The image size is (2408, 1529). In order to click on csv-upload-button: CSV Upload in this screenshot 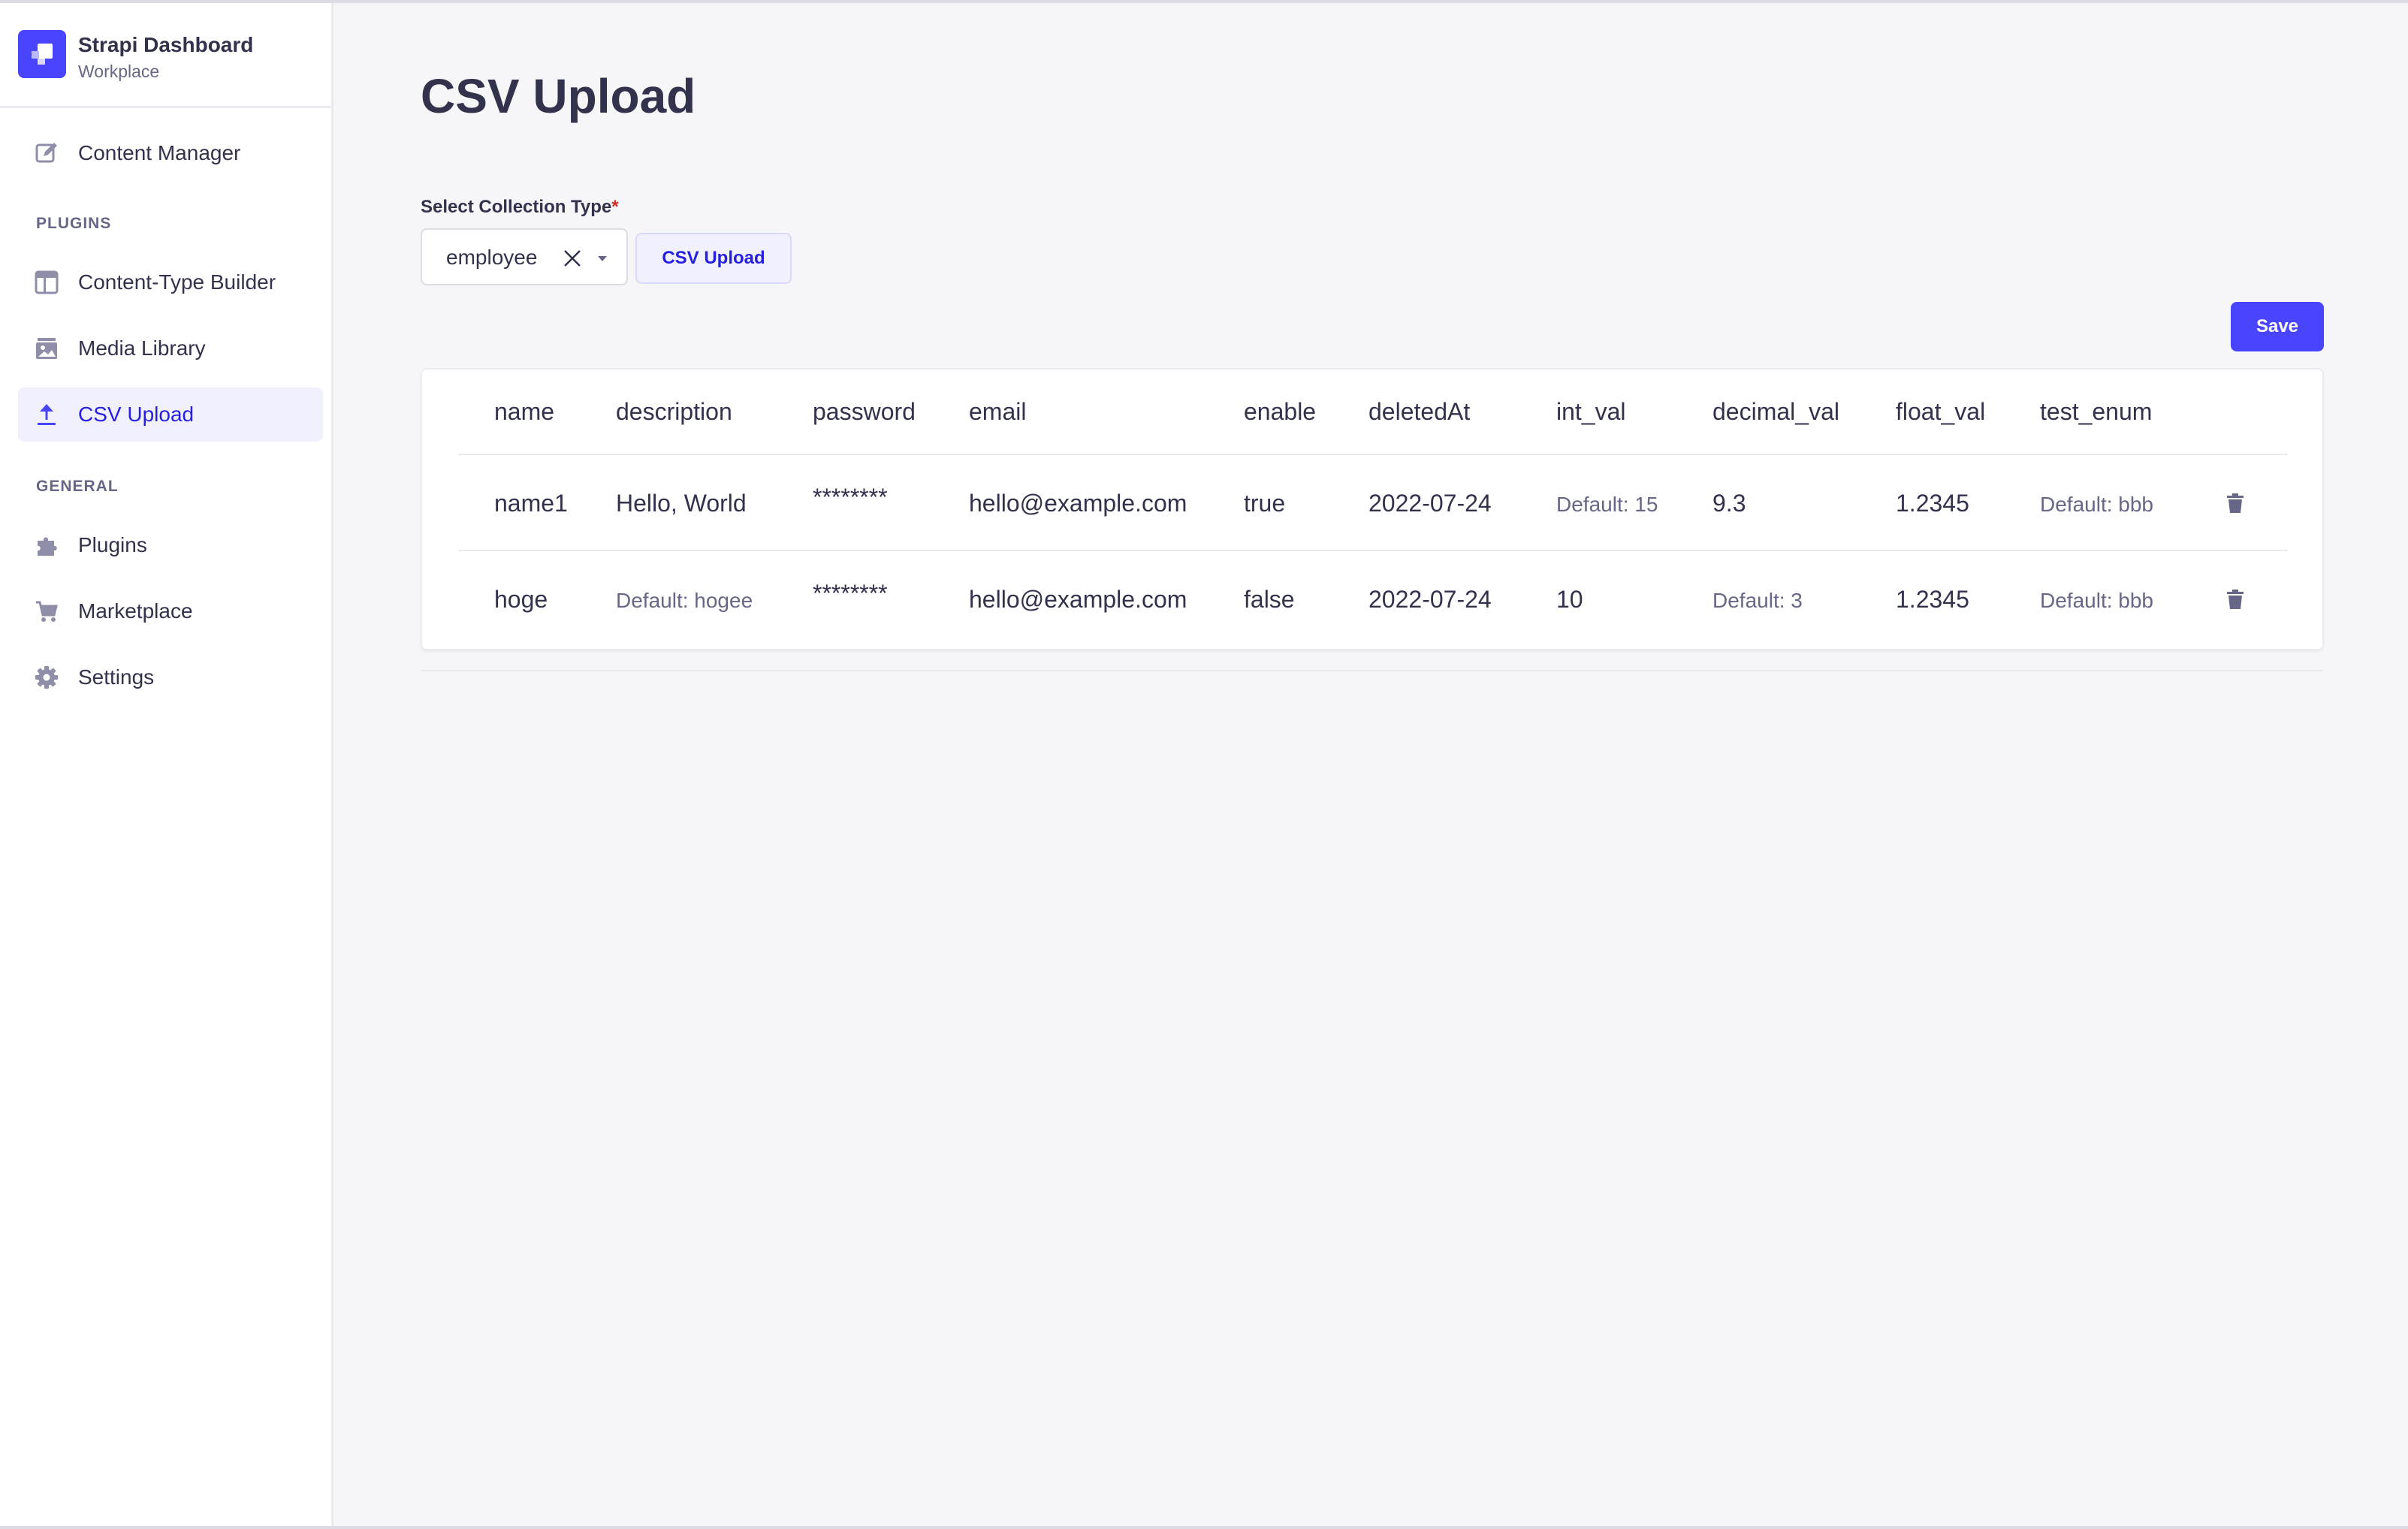, I will do `click(713, 258)`.